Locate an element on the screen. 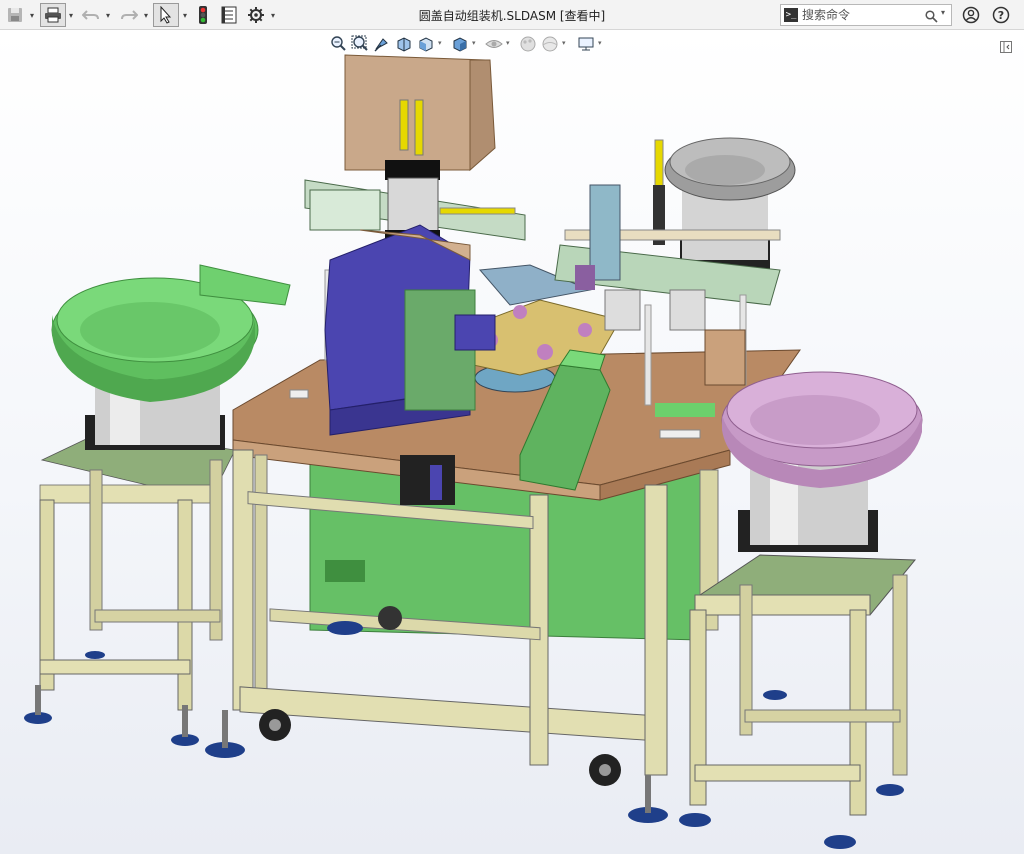 Image resolution: width=1024 pixels, height=854 pixels. view-orientation-dropdown-icon: ▾ is located at coordinates (440, 43).